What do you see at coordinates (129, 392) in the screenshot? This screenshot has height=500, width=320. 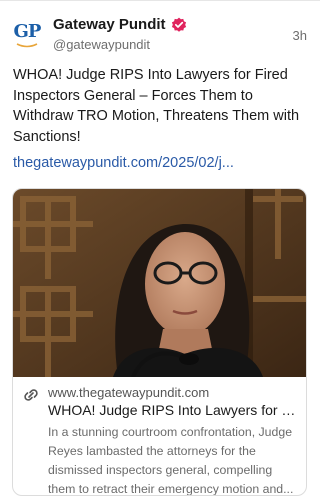 I see `link-preview-domain: www.thegatewaypundit.com` at bounding box center [129, 392].